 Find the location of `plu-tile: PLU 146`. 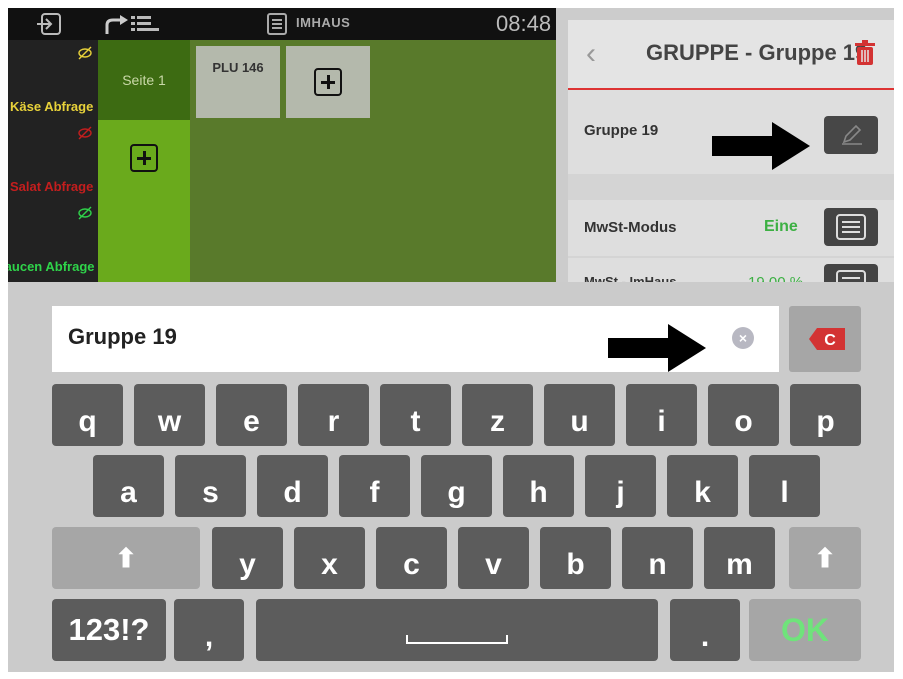

plu-tile: PLU 146 is located at coordinates (238, 82).